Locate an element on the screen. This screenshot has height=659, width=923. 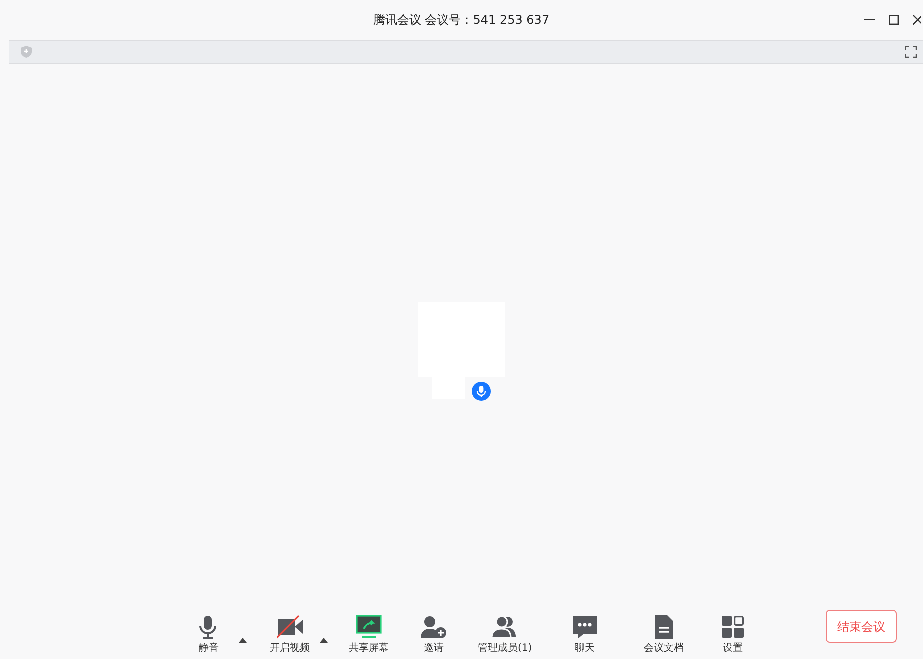
toolbar-button: 聊天 is located at coordinates (585, 635).